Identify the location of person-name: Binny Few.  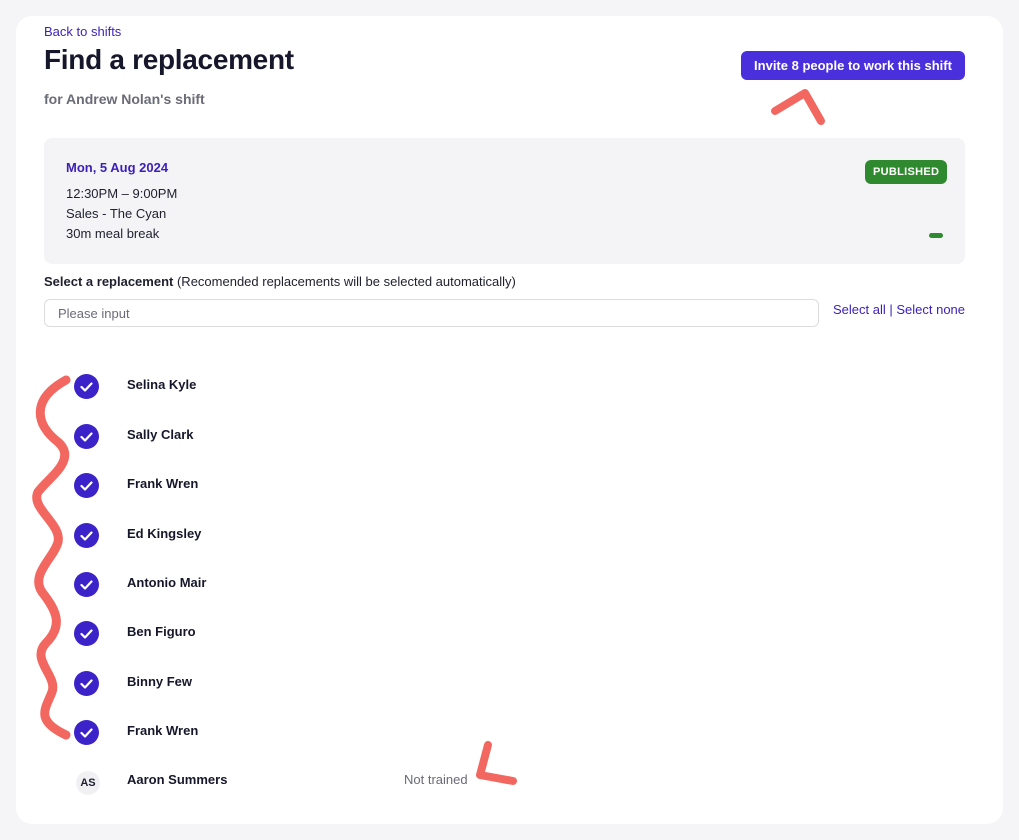
(160, 681).